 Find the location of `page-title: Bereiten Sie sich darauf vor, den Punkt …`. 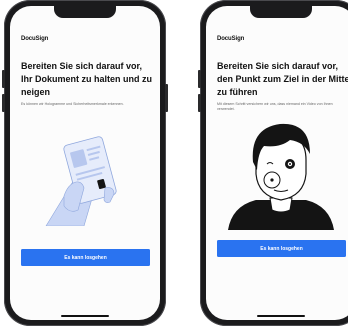

page-title: Bereiten Sie sich darauf vor, den Punkt … is located at coordinates (282, 79).